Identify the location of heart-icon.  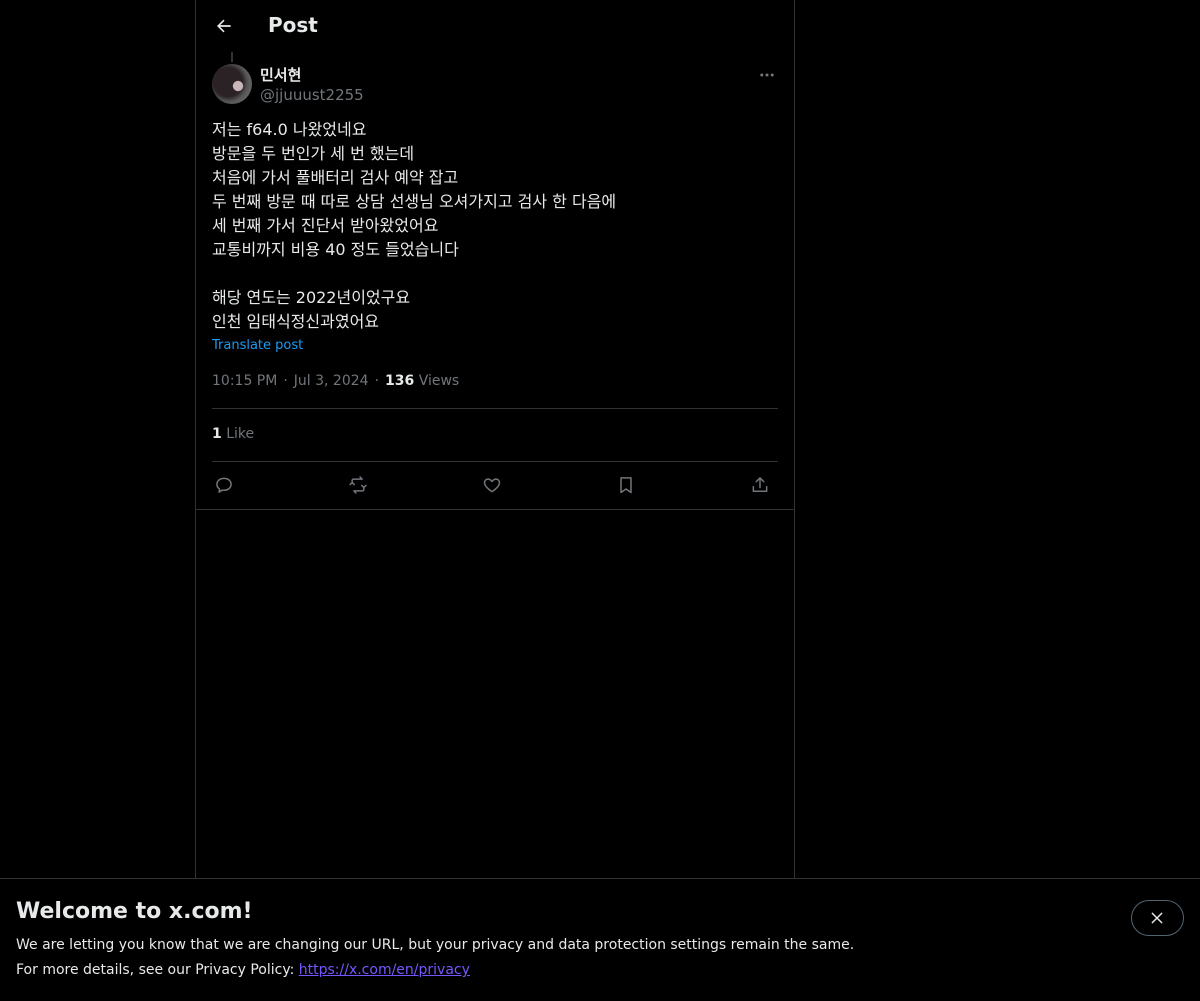
(492, 485).